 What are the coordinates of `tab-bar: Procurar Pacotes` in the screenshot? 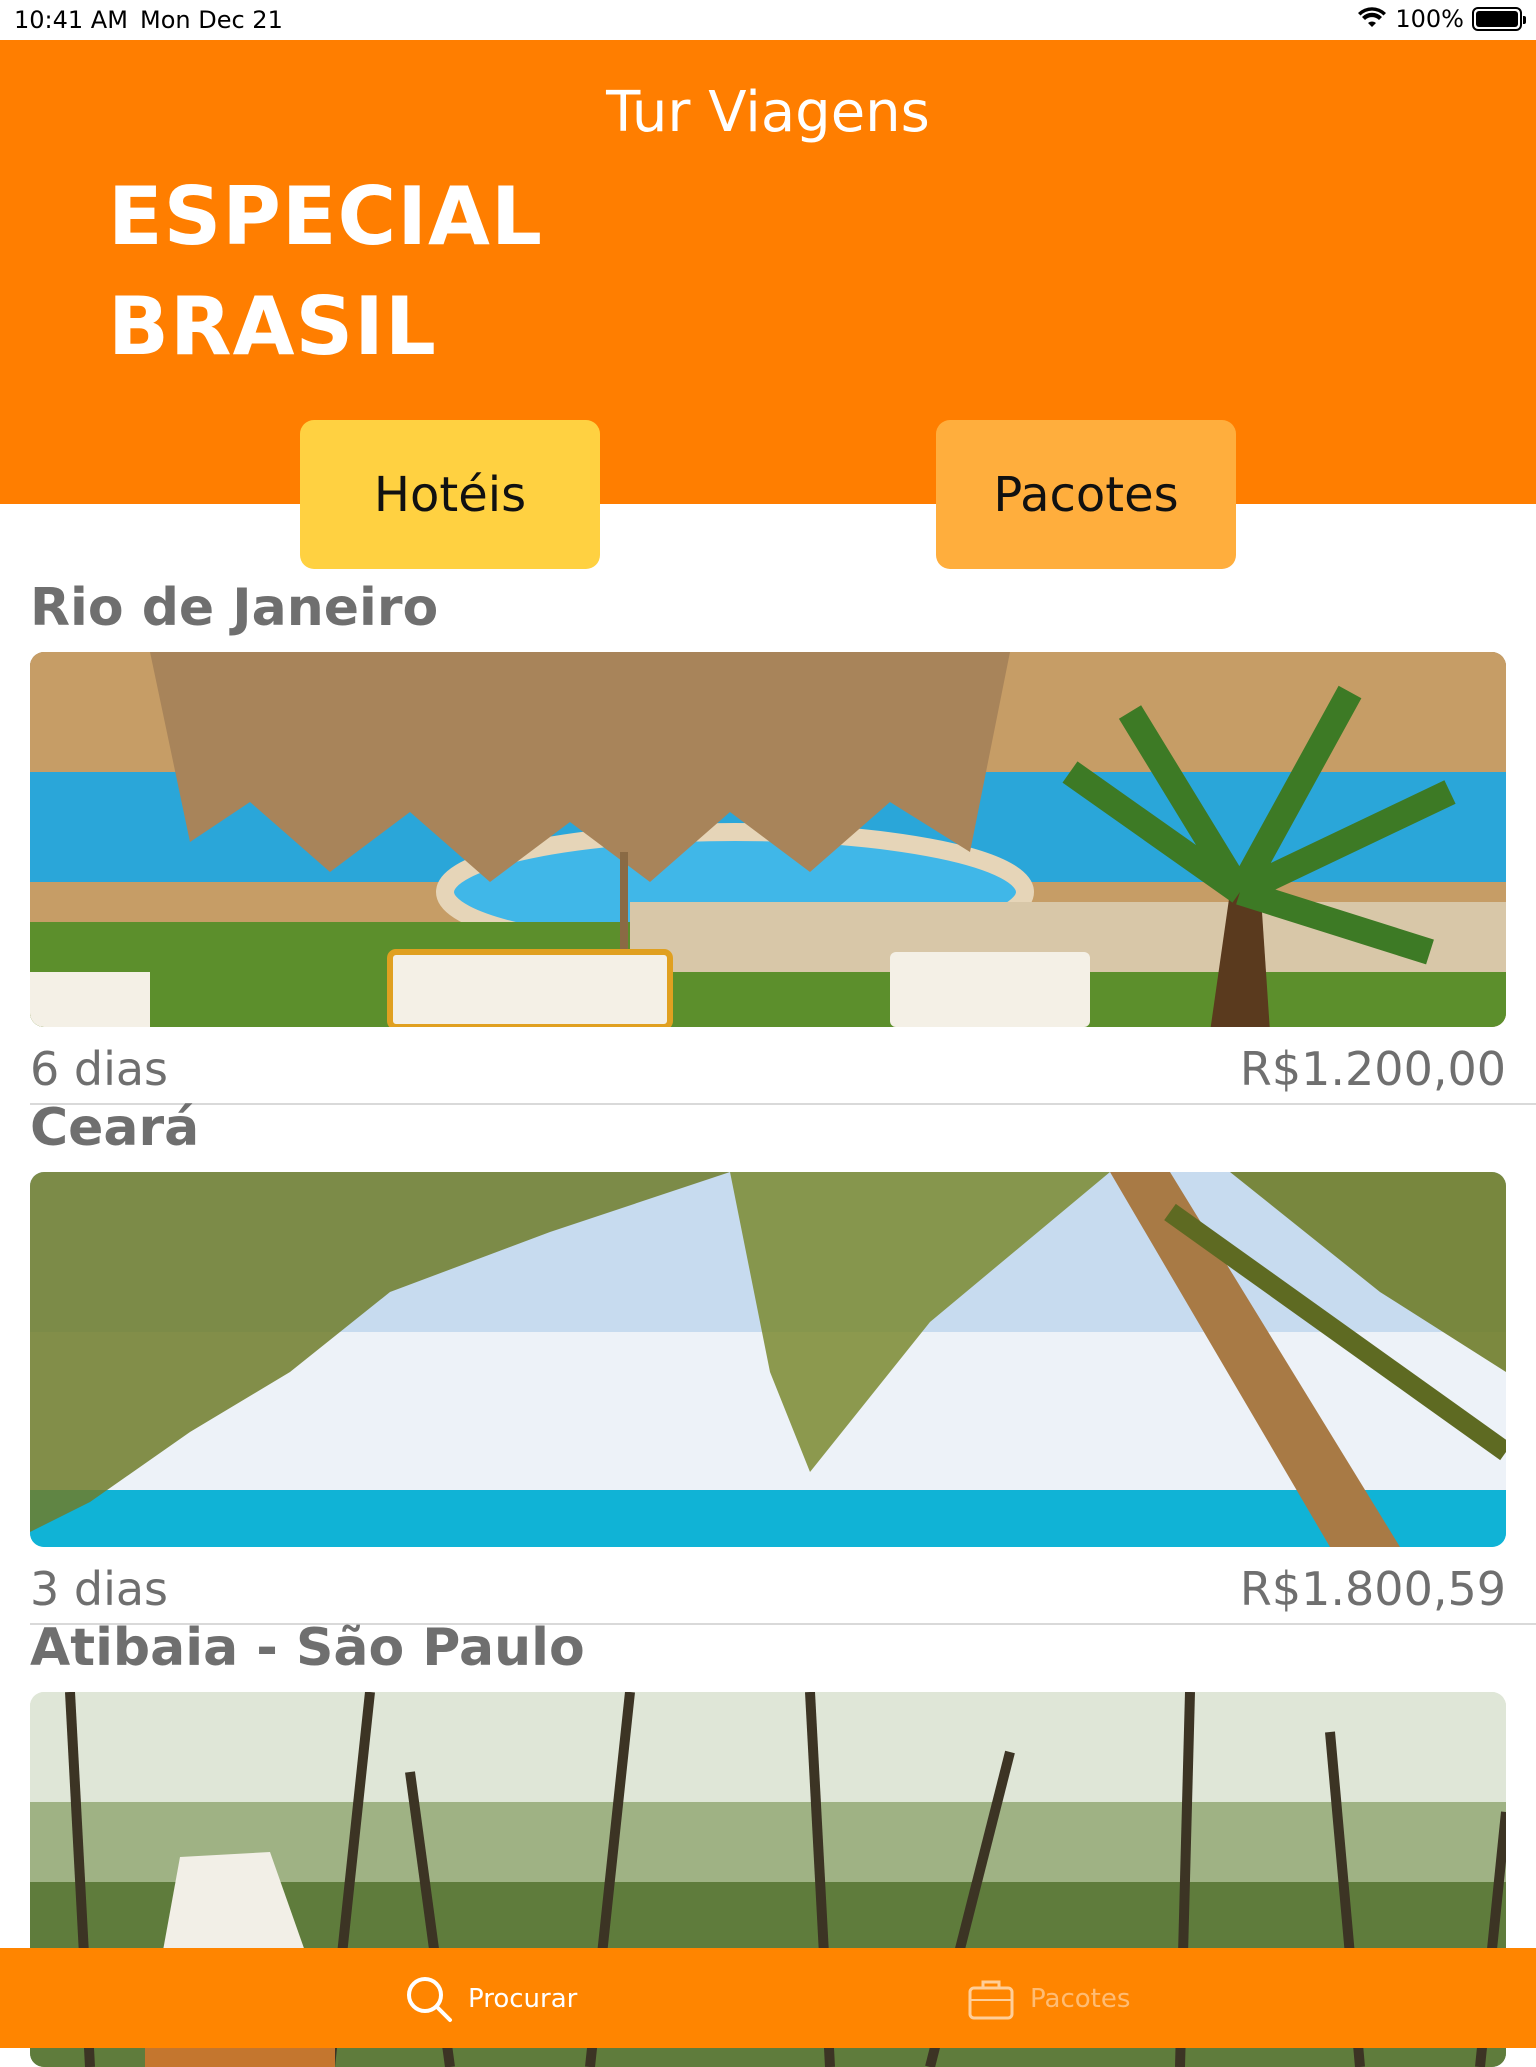 It's located at (768, 1998).